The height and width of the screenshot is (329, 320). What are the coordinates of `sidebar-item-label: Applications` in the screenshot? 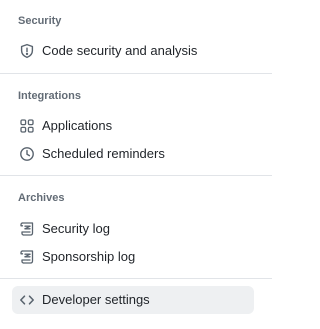 It's located at (77, 125).